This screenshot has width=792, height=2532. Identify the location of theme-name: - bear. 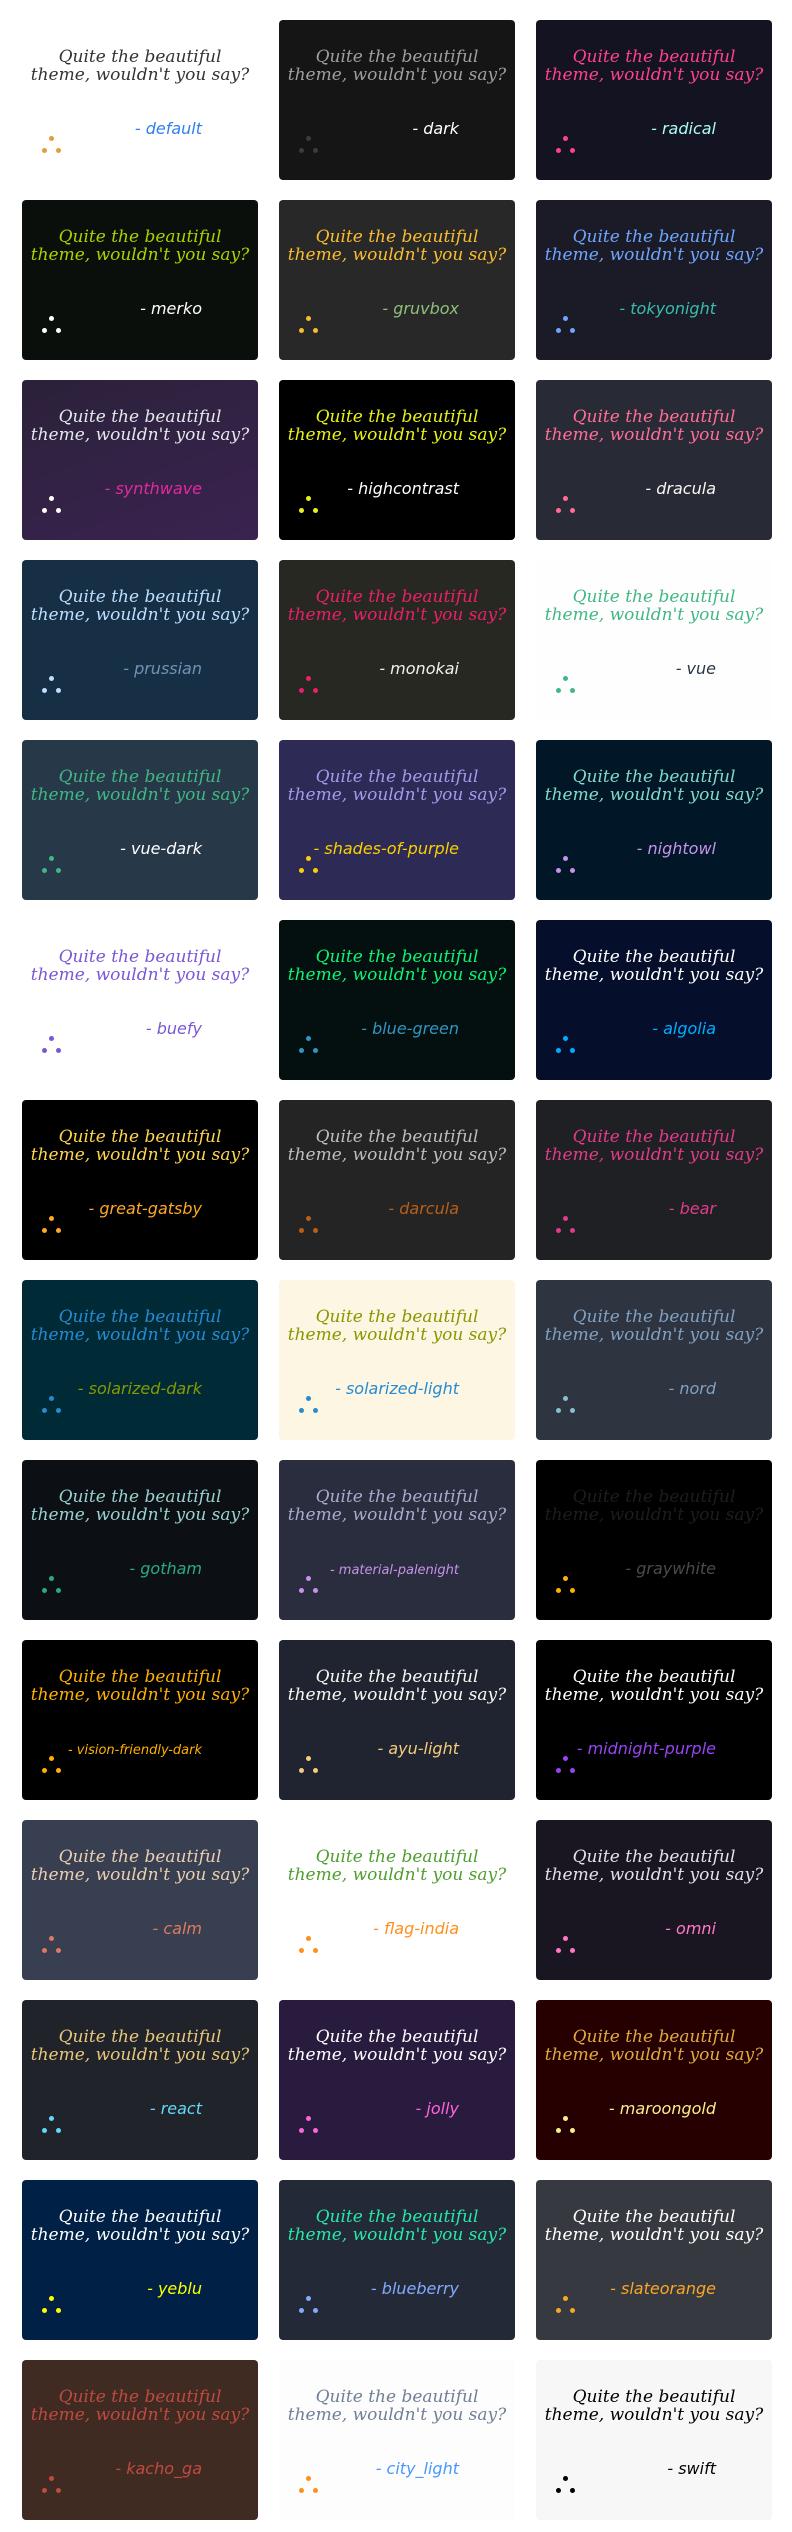
(692, 1208).